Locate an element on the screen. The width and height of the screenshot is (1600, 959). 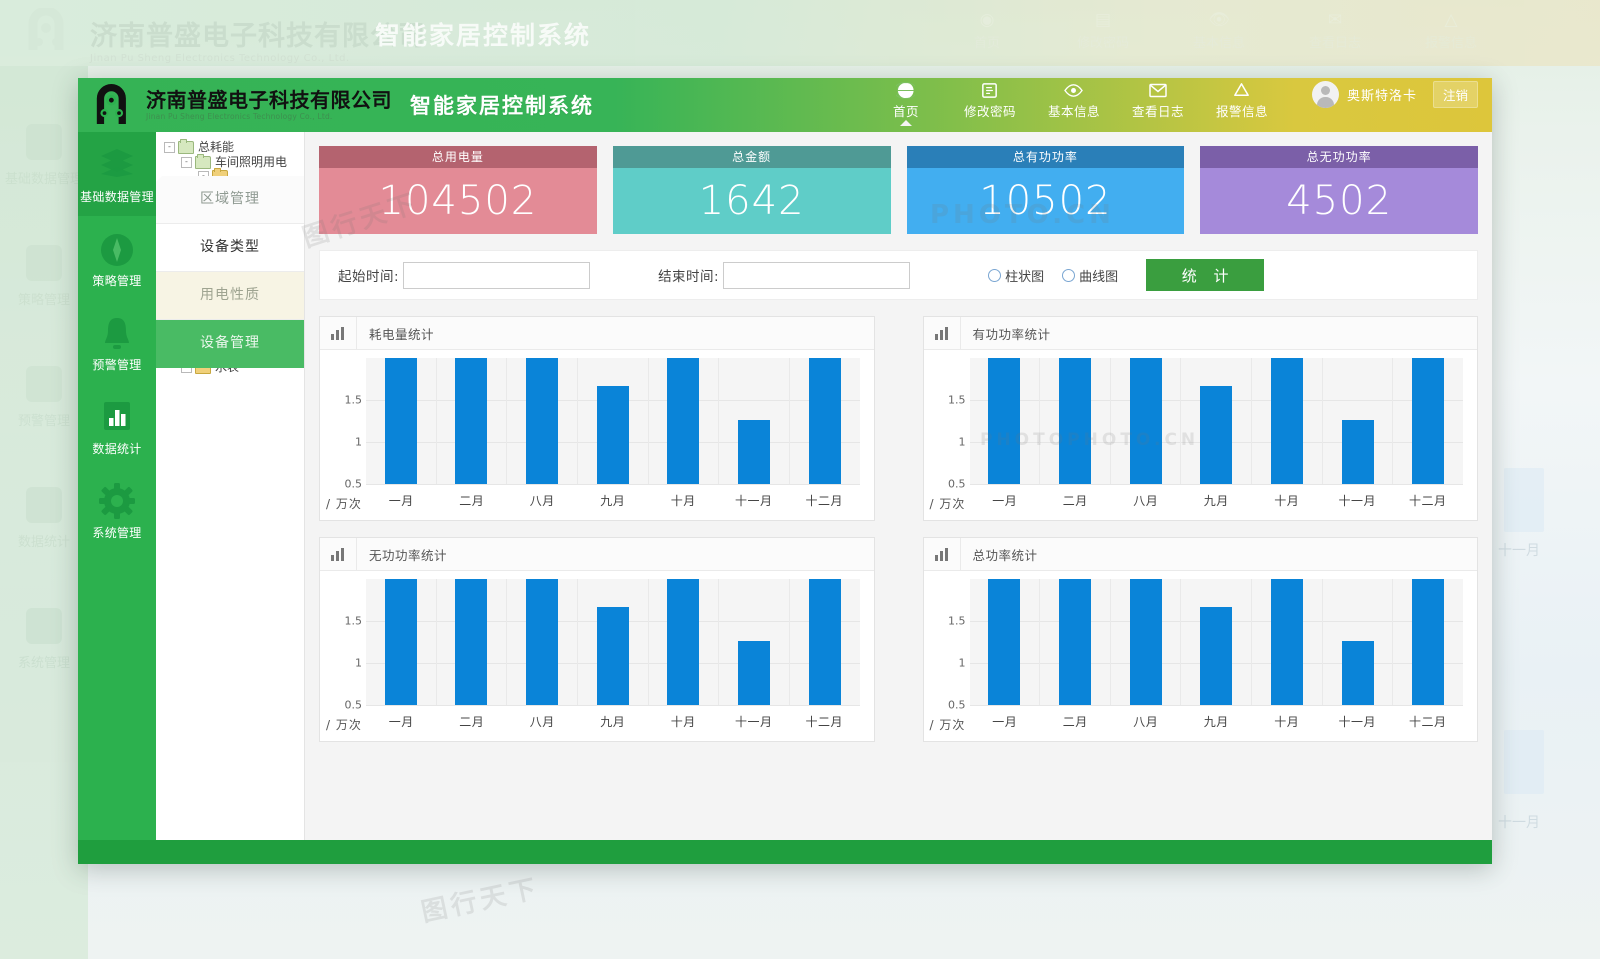
end-time-input is located at coordinates (817, 275).